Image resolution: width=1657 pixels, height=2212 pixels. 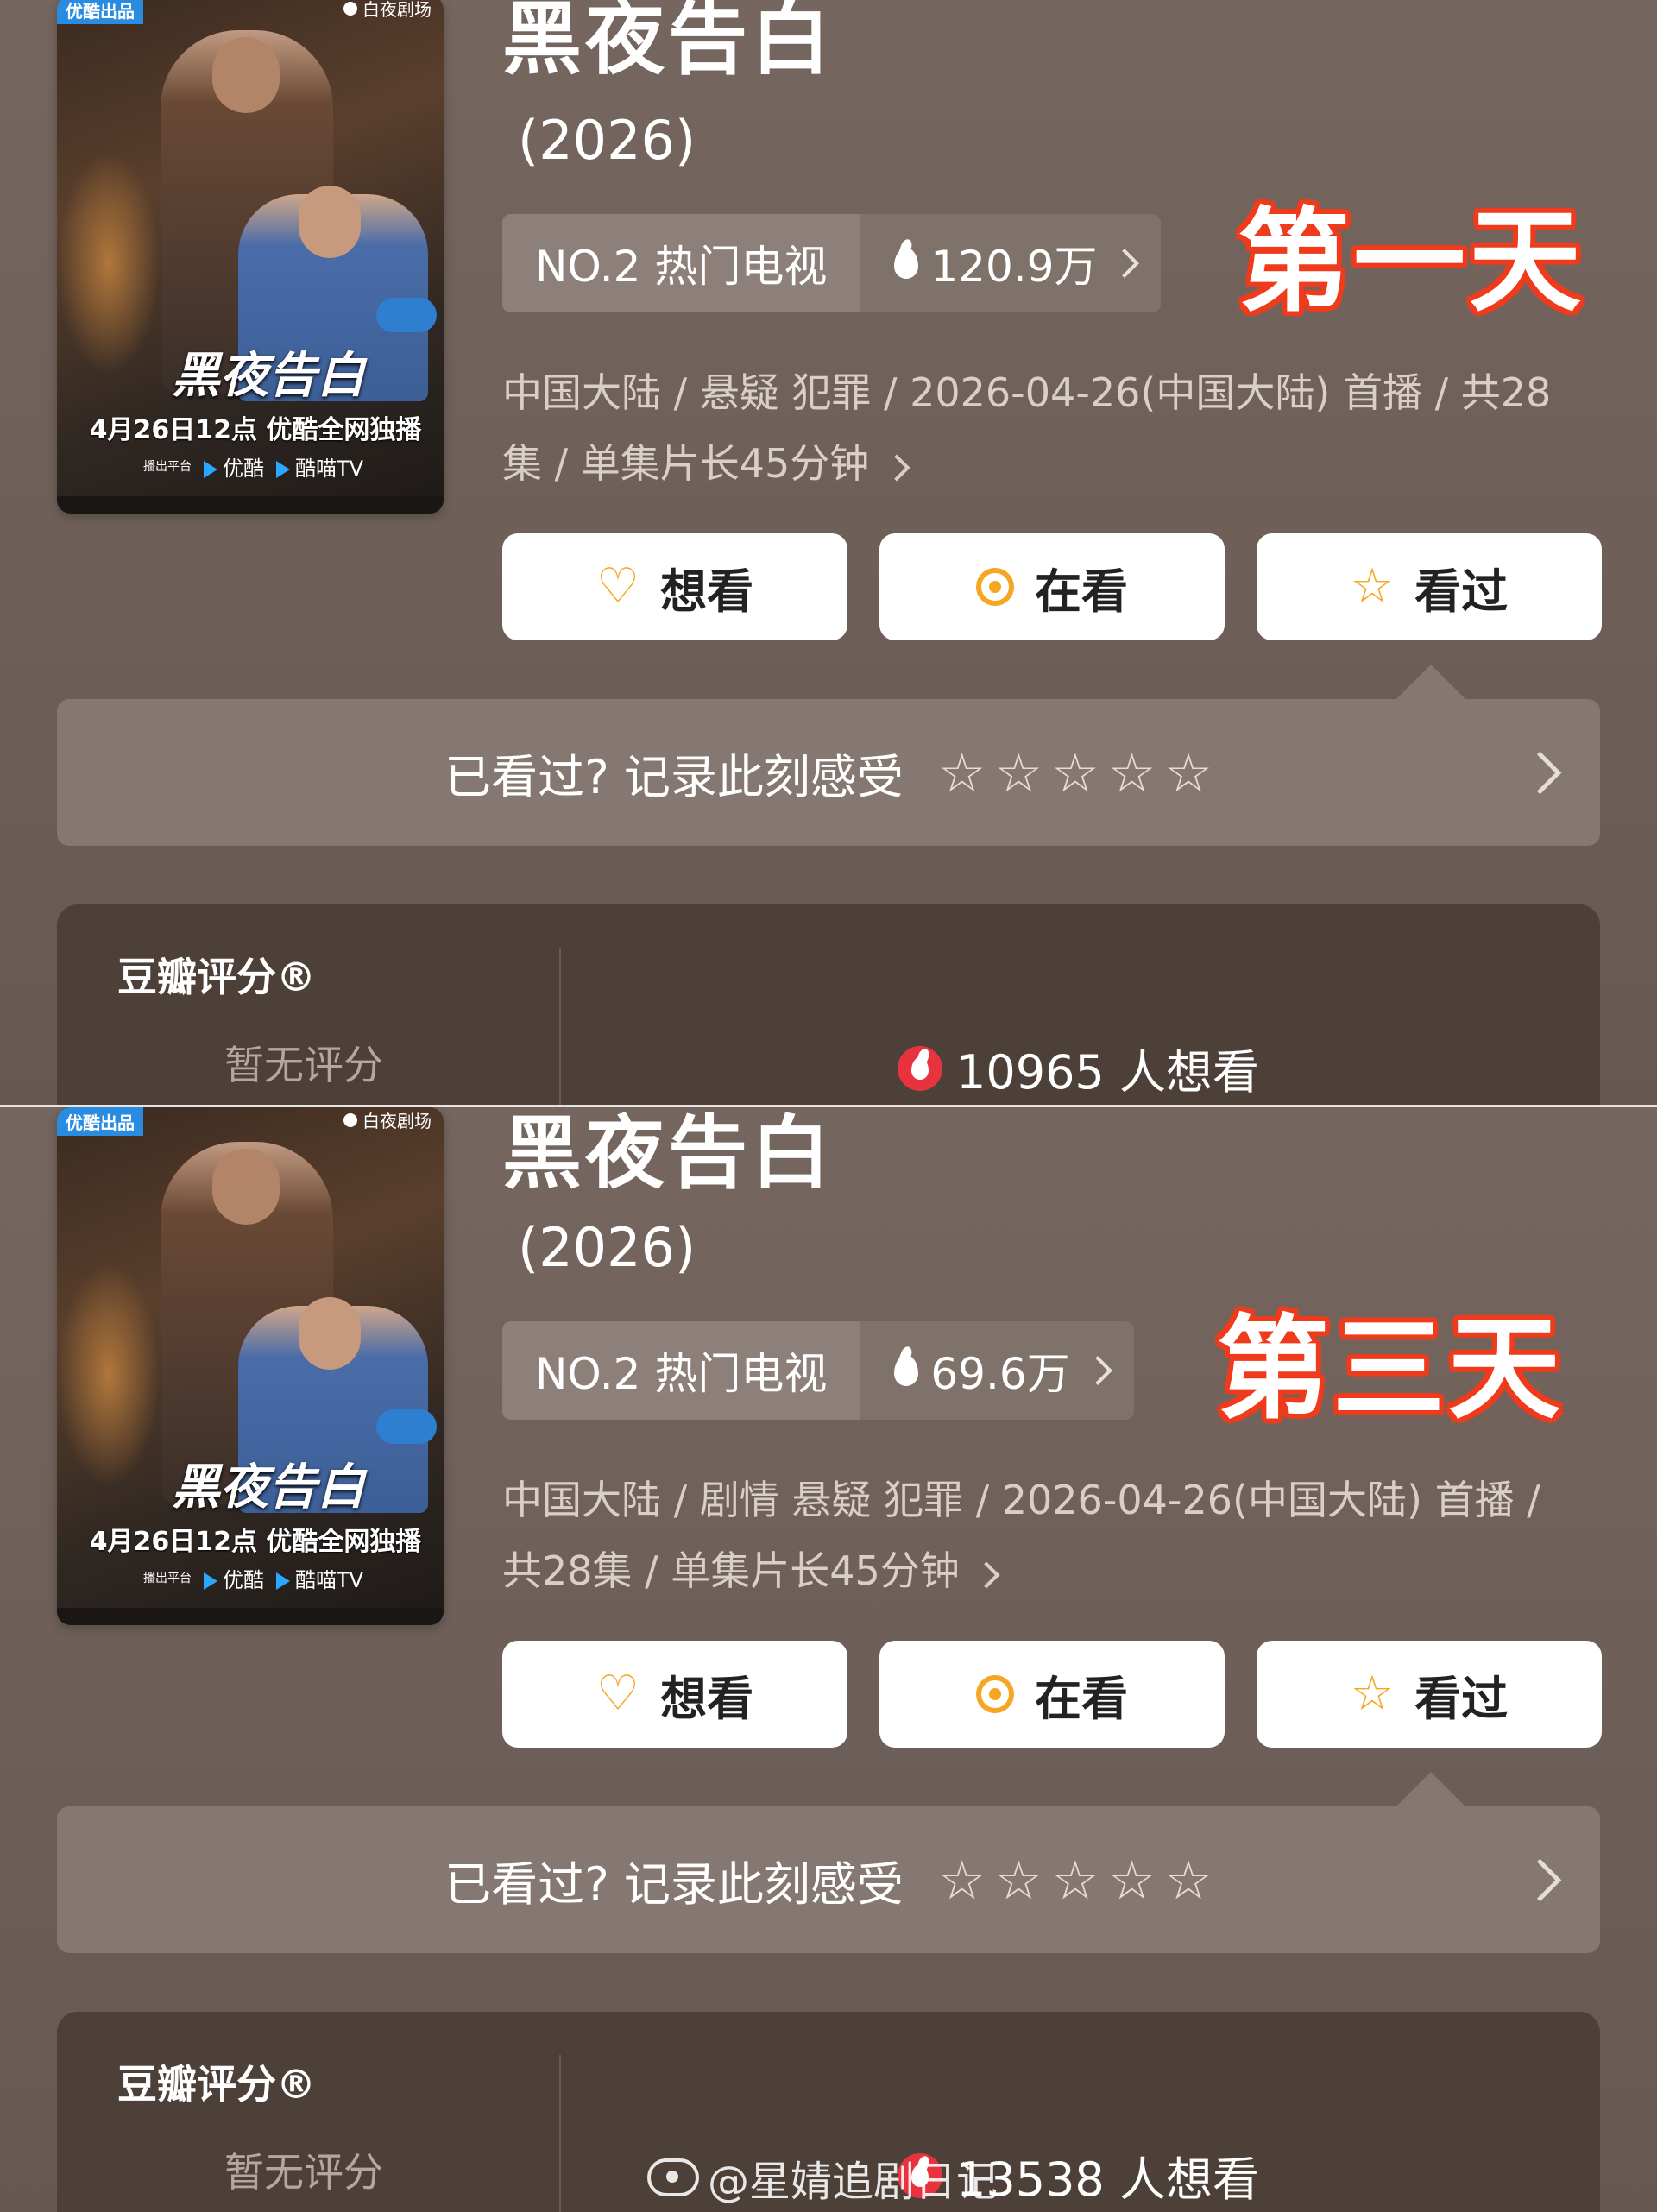 I want to click on poster-platforms: 播出平台 优酷 酷喵TV, so click(x=253, y=1578).